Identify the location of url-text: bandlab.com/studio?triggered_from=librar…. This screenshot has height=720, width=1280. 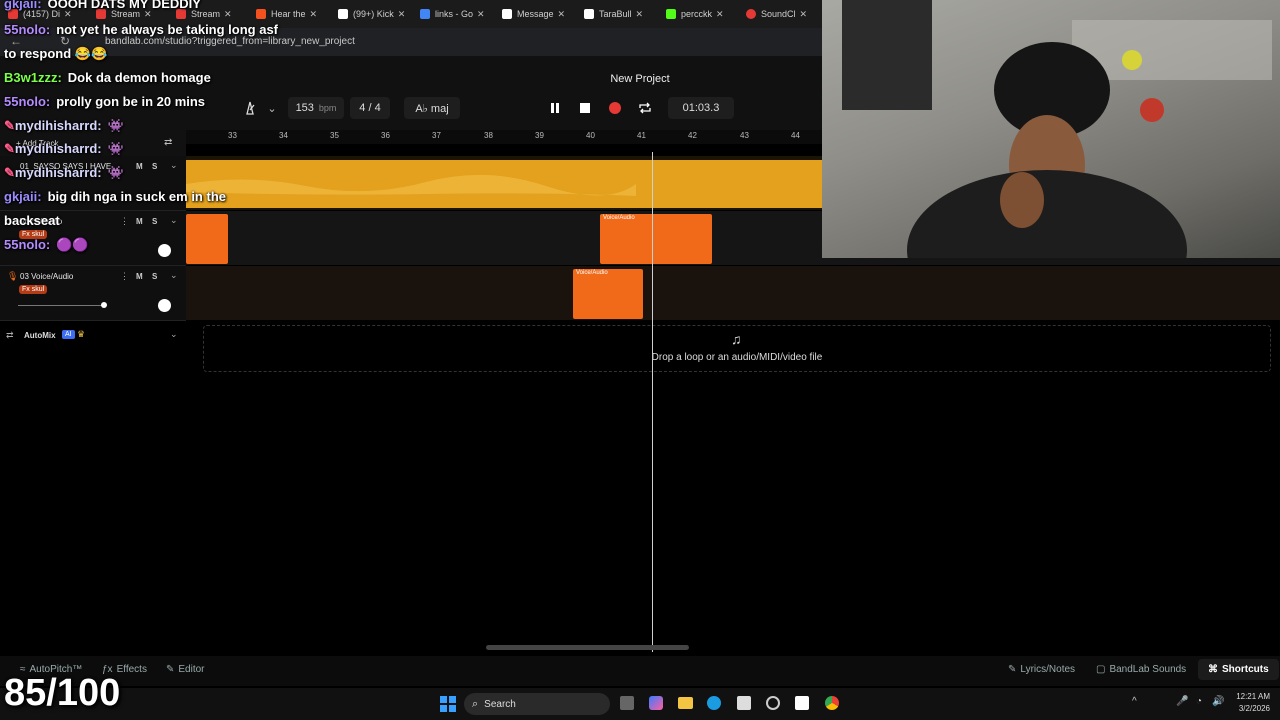
(230, 41).